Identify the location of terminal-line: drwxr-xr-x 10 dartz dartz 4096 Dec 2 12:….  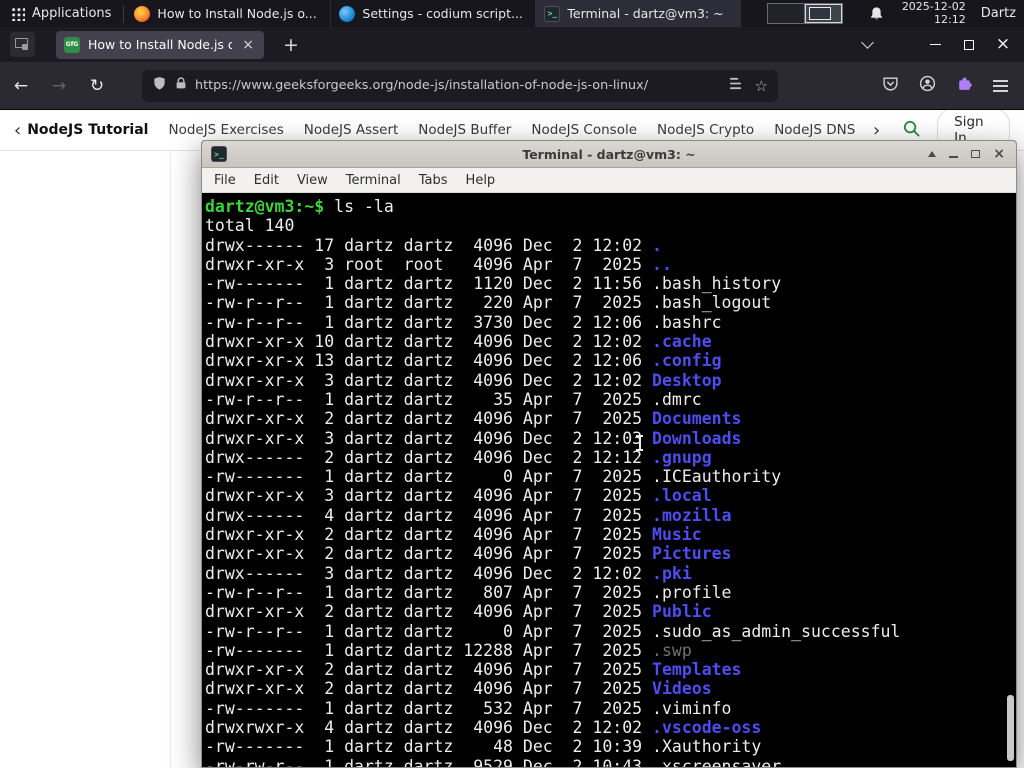
(458, 342).